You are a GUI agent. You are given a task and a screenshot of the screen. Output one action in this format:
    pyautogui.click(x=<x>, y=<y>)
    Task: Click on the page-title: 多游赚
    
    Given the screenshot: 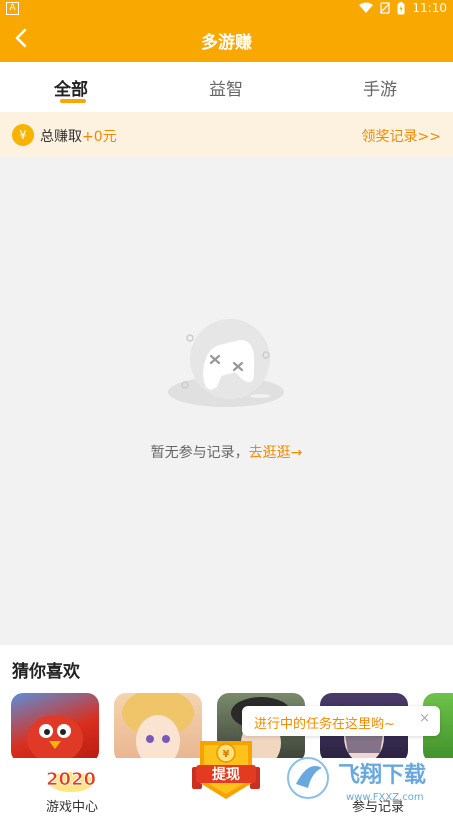 What is the action you would take?
    pyautogui.click(x=226, y=43)
    